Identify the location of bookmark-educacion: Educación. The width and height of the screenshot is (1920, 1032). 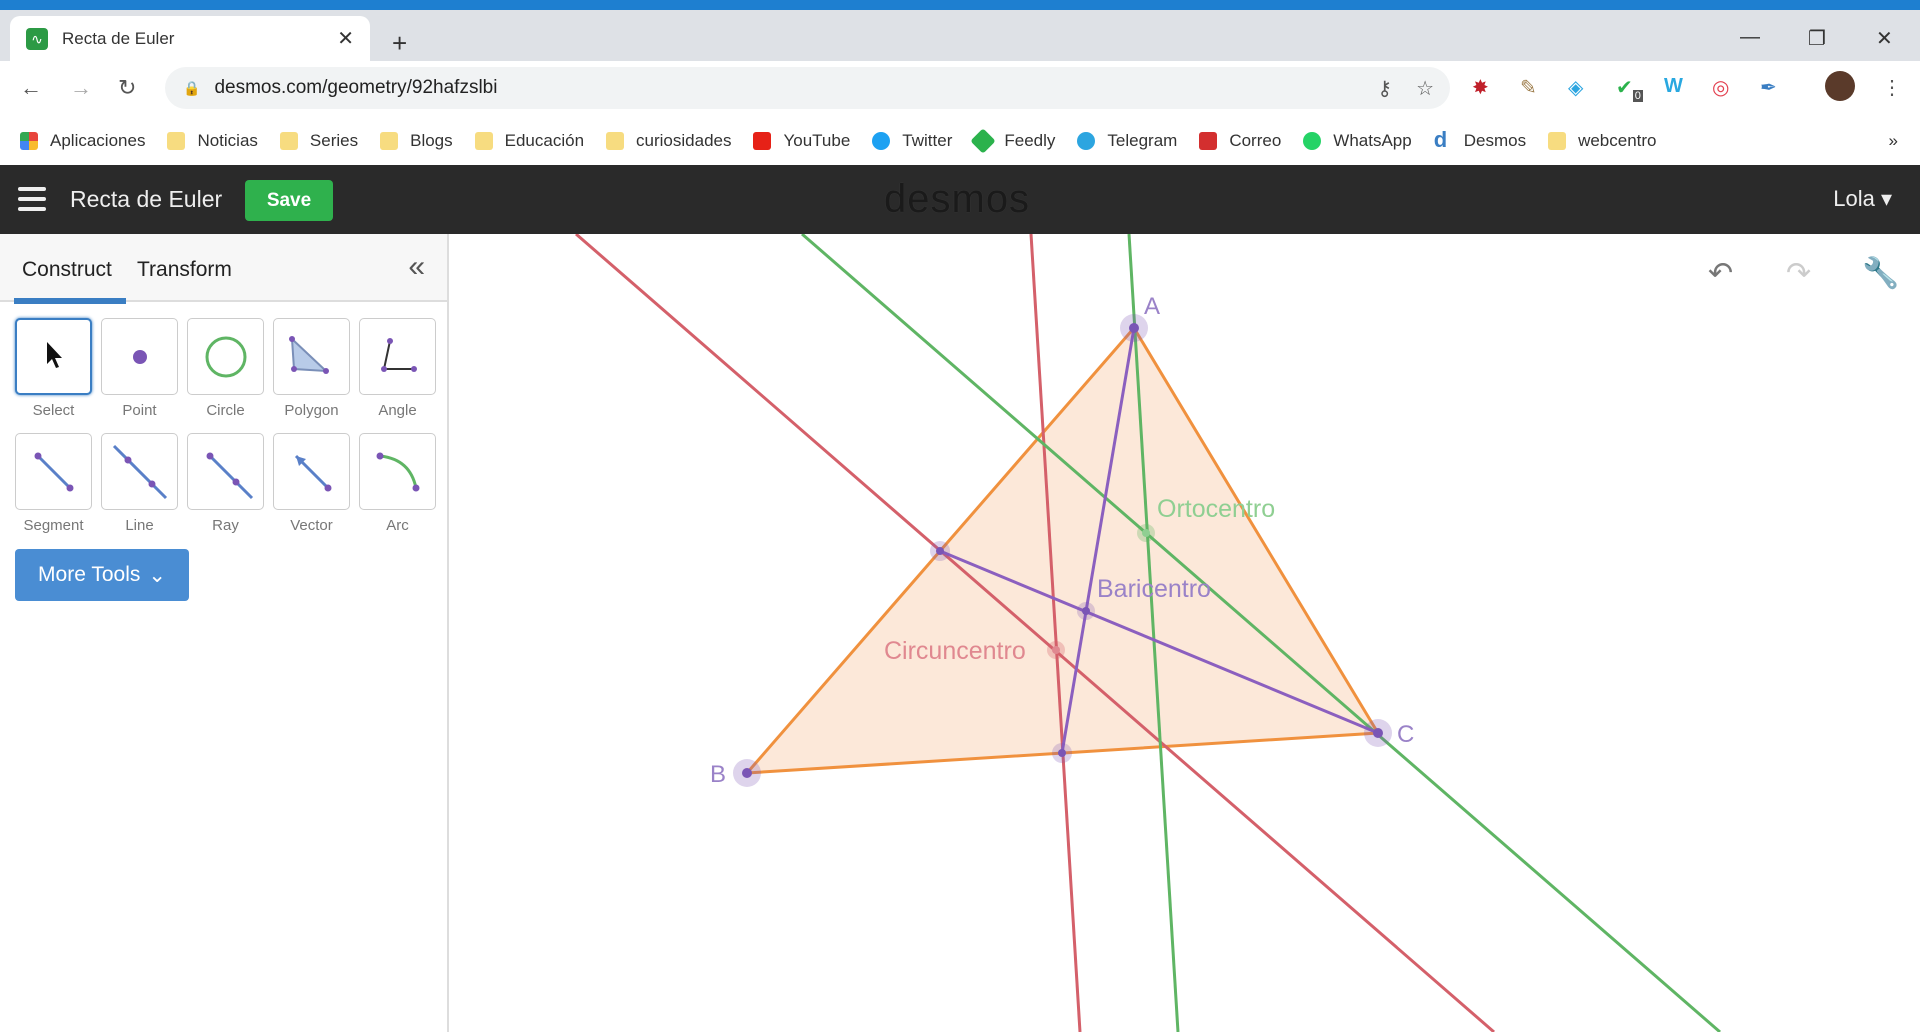
(529, 141).